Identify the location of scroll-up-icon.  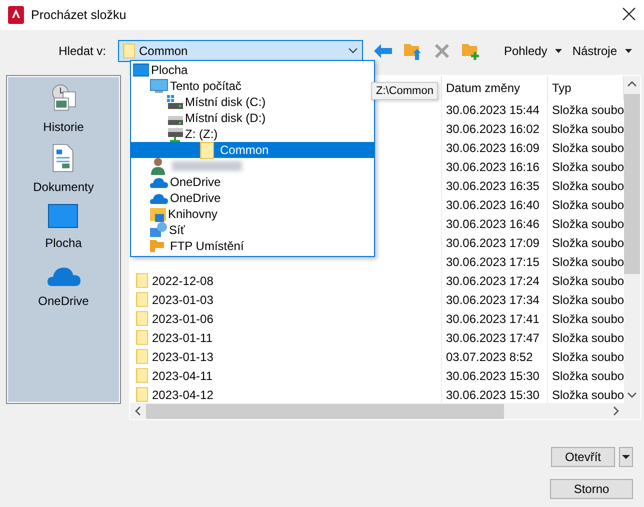
(632, 83).